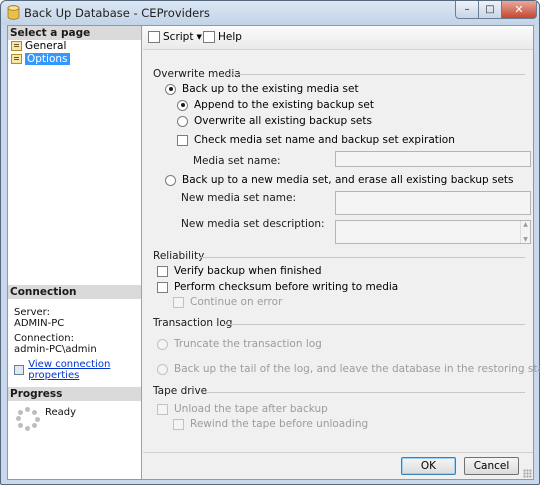 The height and width of the screenshot is (485, 540). What do you see at coordinates (13, 12) in the screenshot?
I see `database-icon` at bounding box center [13, 12].